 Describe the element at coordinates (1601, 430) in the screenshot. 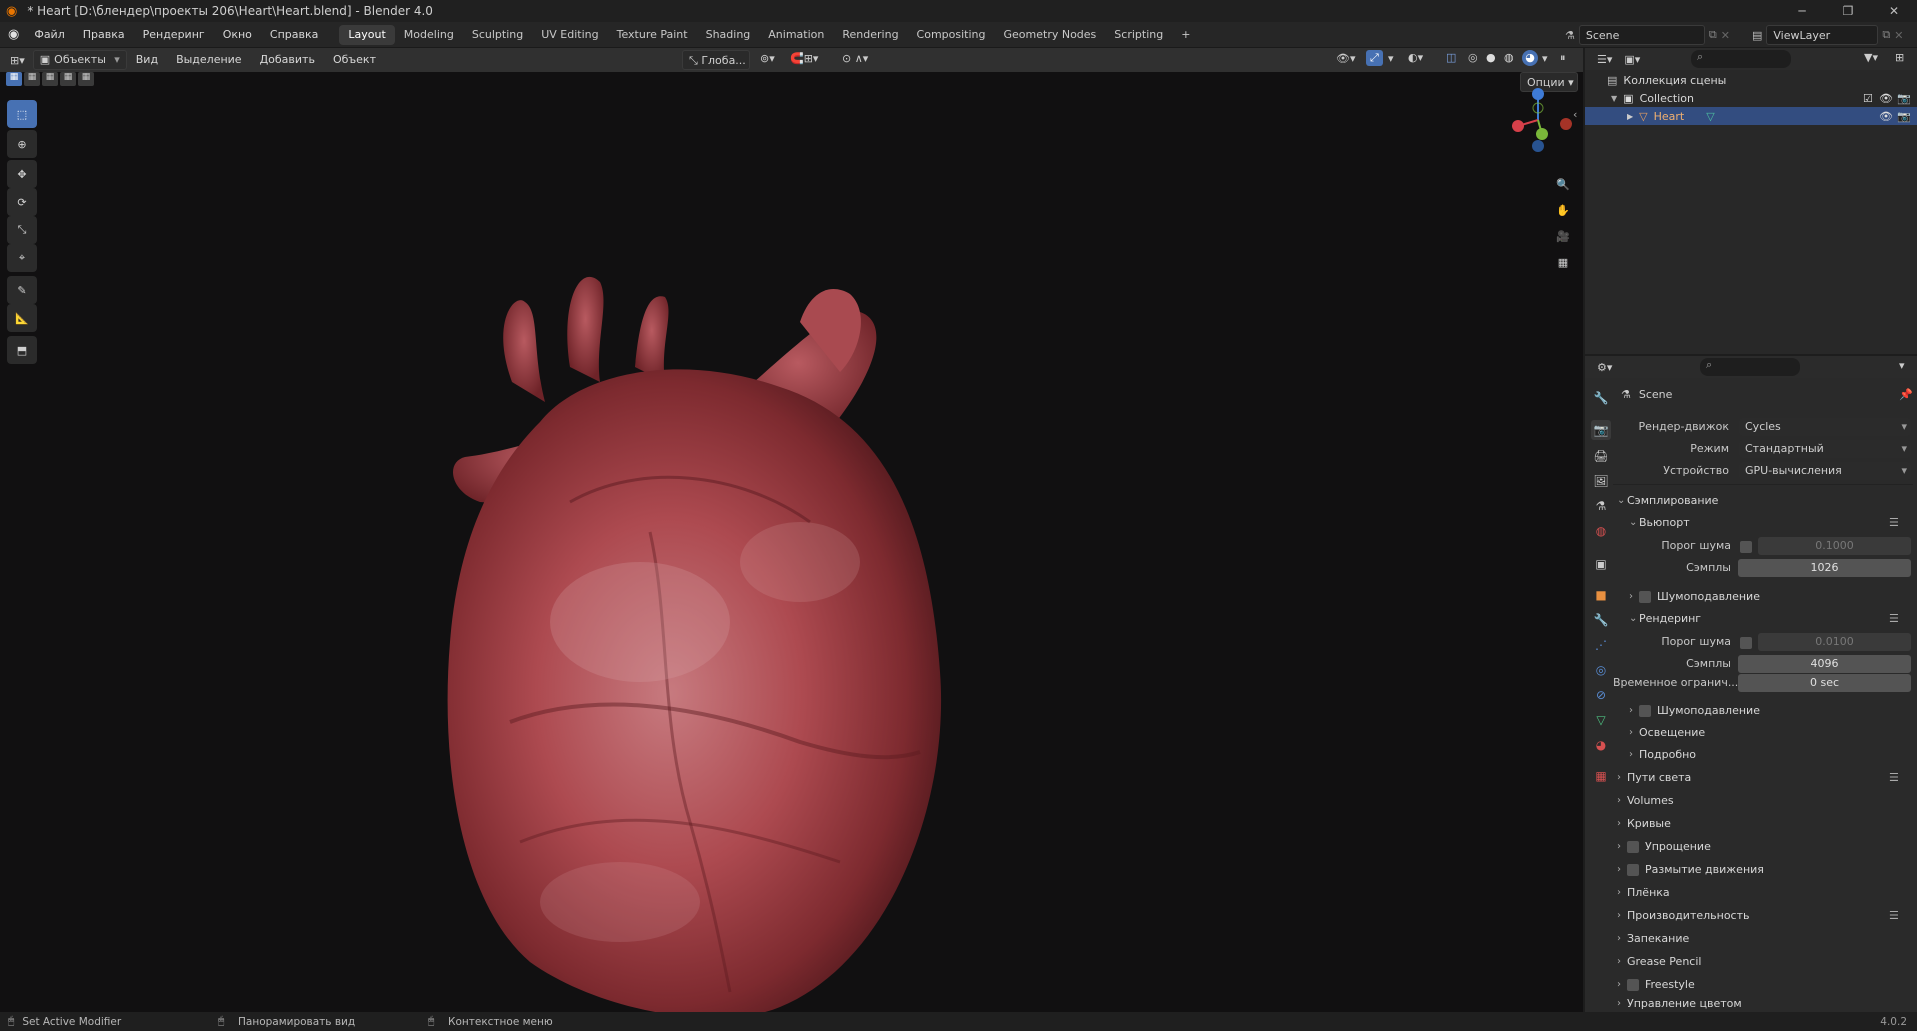

I see `render-tab-icon: 📷` at that location.